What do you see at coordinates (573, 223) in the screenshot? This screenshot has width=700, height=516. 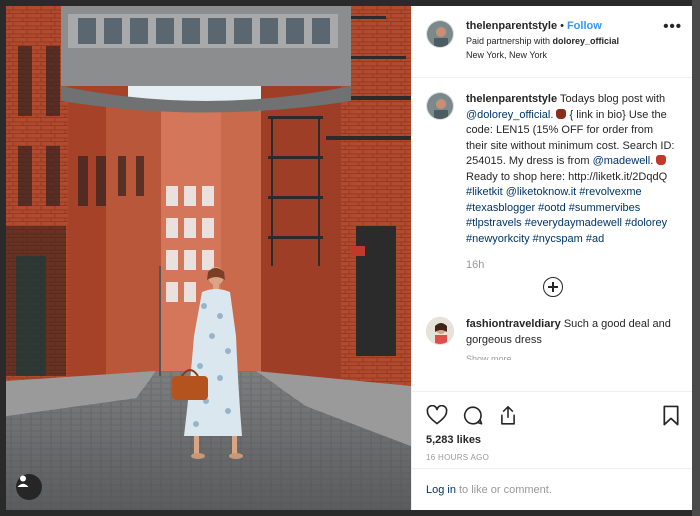 I see `hashtag-link: #everydaymadewell` at bounding box center [573, 223].